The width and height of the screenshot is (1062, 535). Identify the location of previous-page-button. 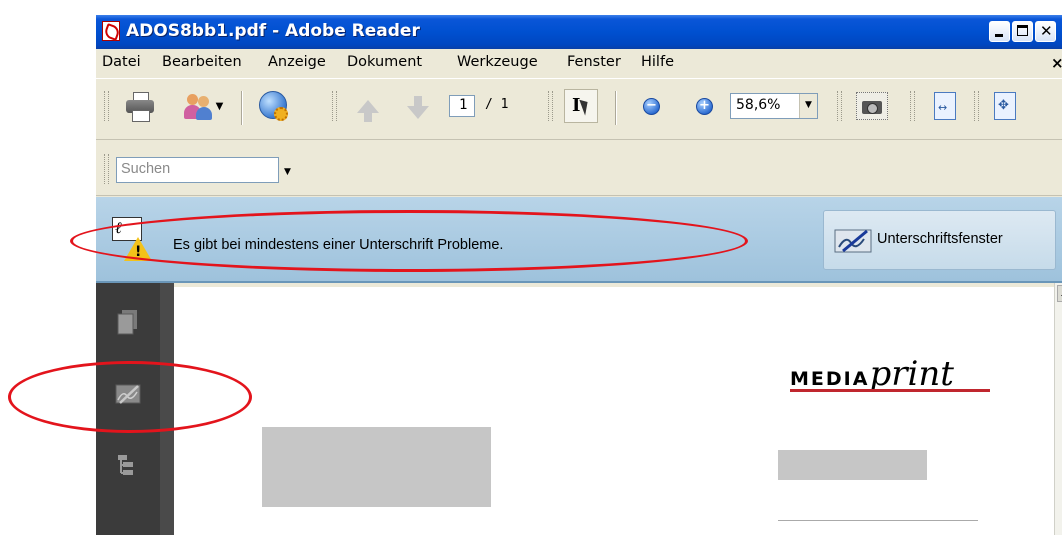
(368, 106).